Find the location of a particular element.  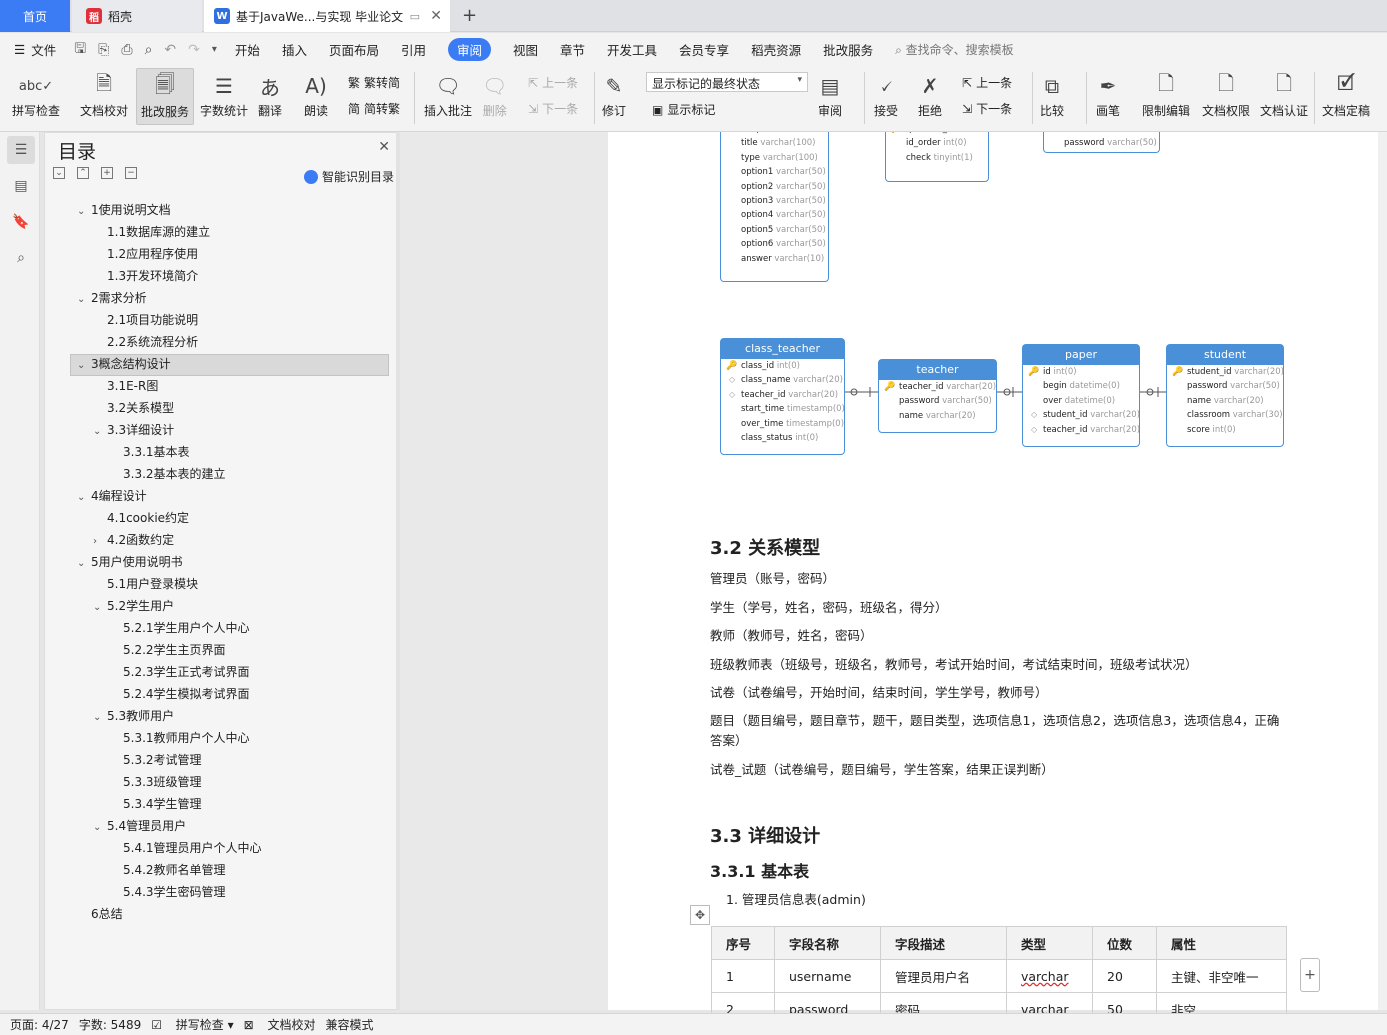

prev-change-button: ⇱ 上一条 is located at coordinates (987, 82).